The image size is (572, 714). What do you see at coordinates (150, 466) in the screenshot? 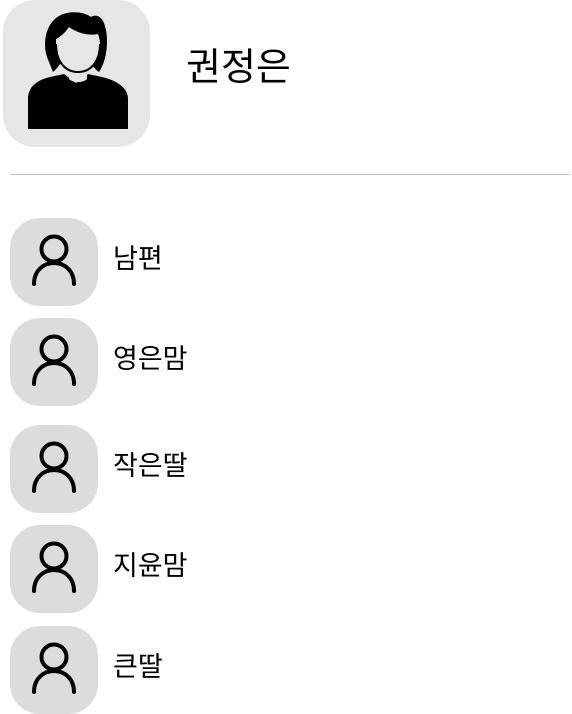
I see `contact-label: 작은딸` at bounding box center [150, 466].